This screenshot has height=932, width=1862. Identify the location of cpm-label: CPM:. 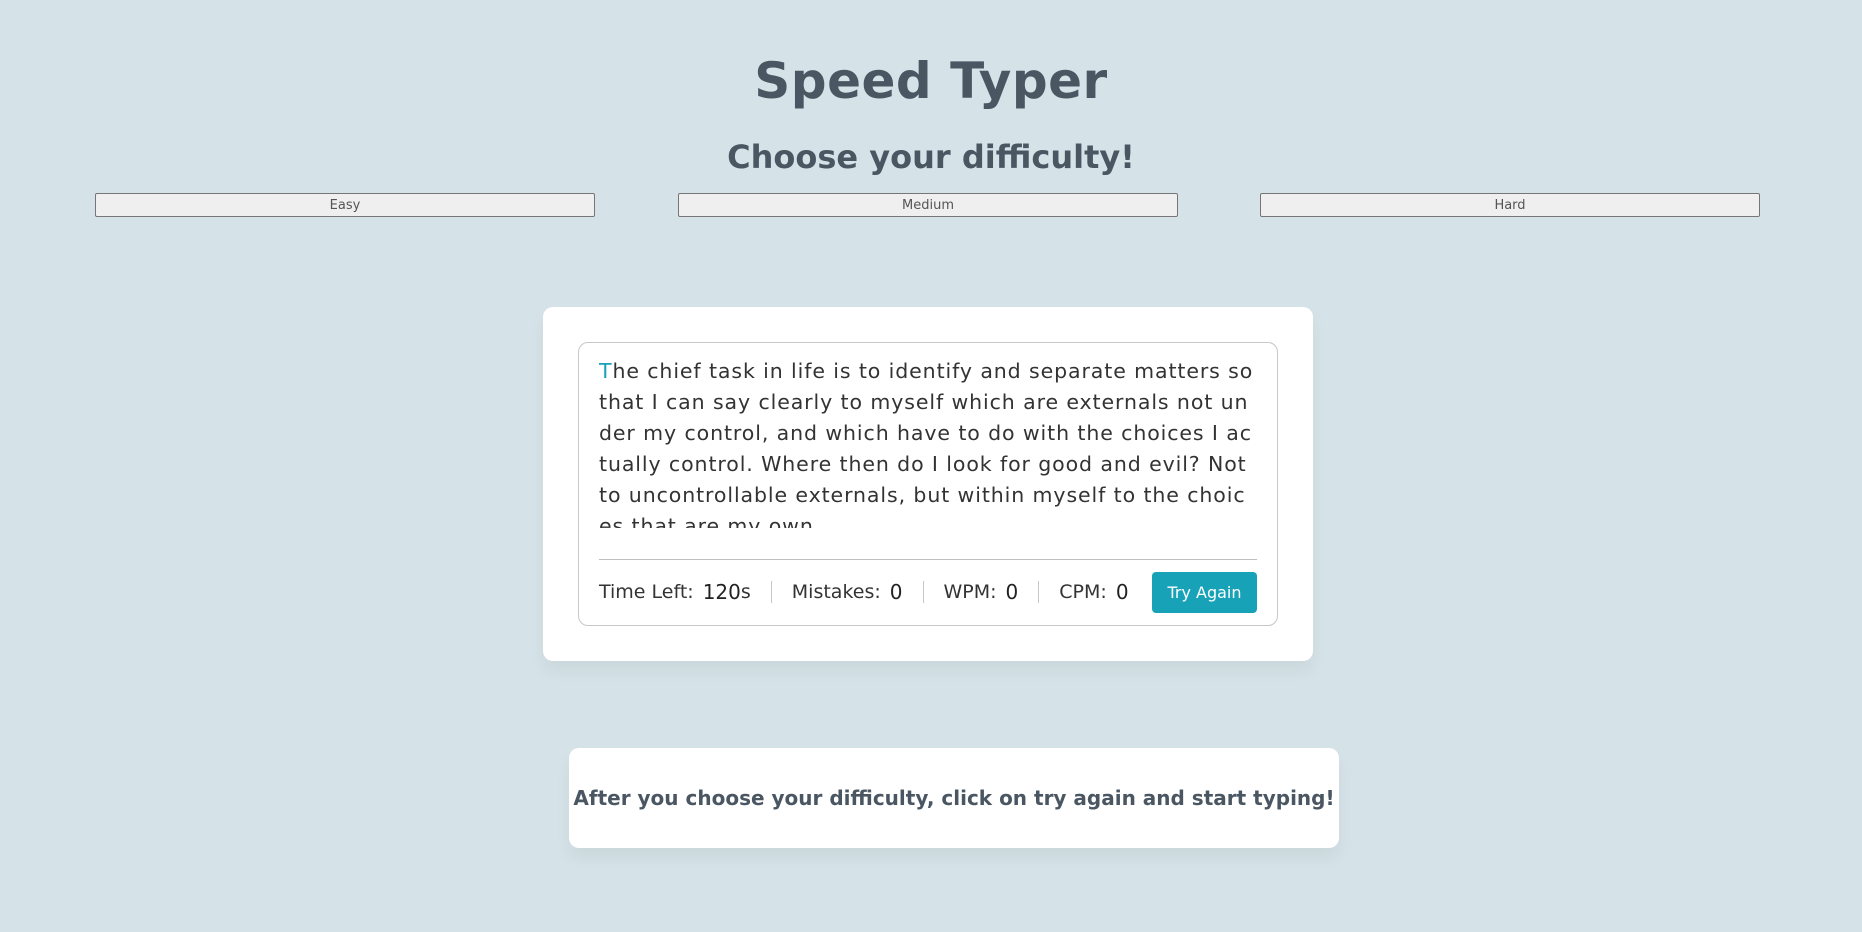
(1083, 592).